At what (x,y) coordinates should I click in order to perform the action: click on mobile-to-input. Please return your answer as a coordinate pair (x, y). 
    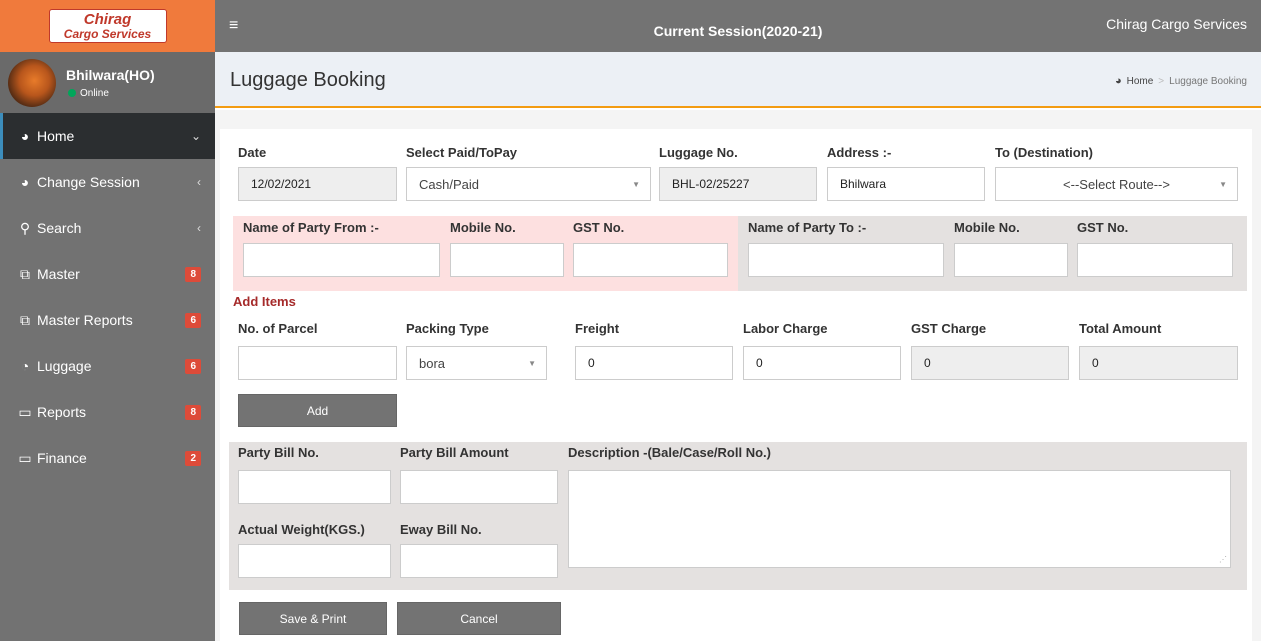
    Looking at the image, I should click on (1011, 260).